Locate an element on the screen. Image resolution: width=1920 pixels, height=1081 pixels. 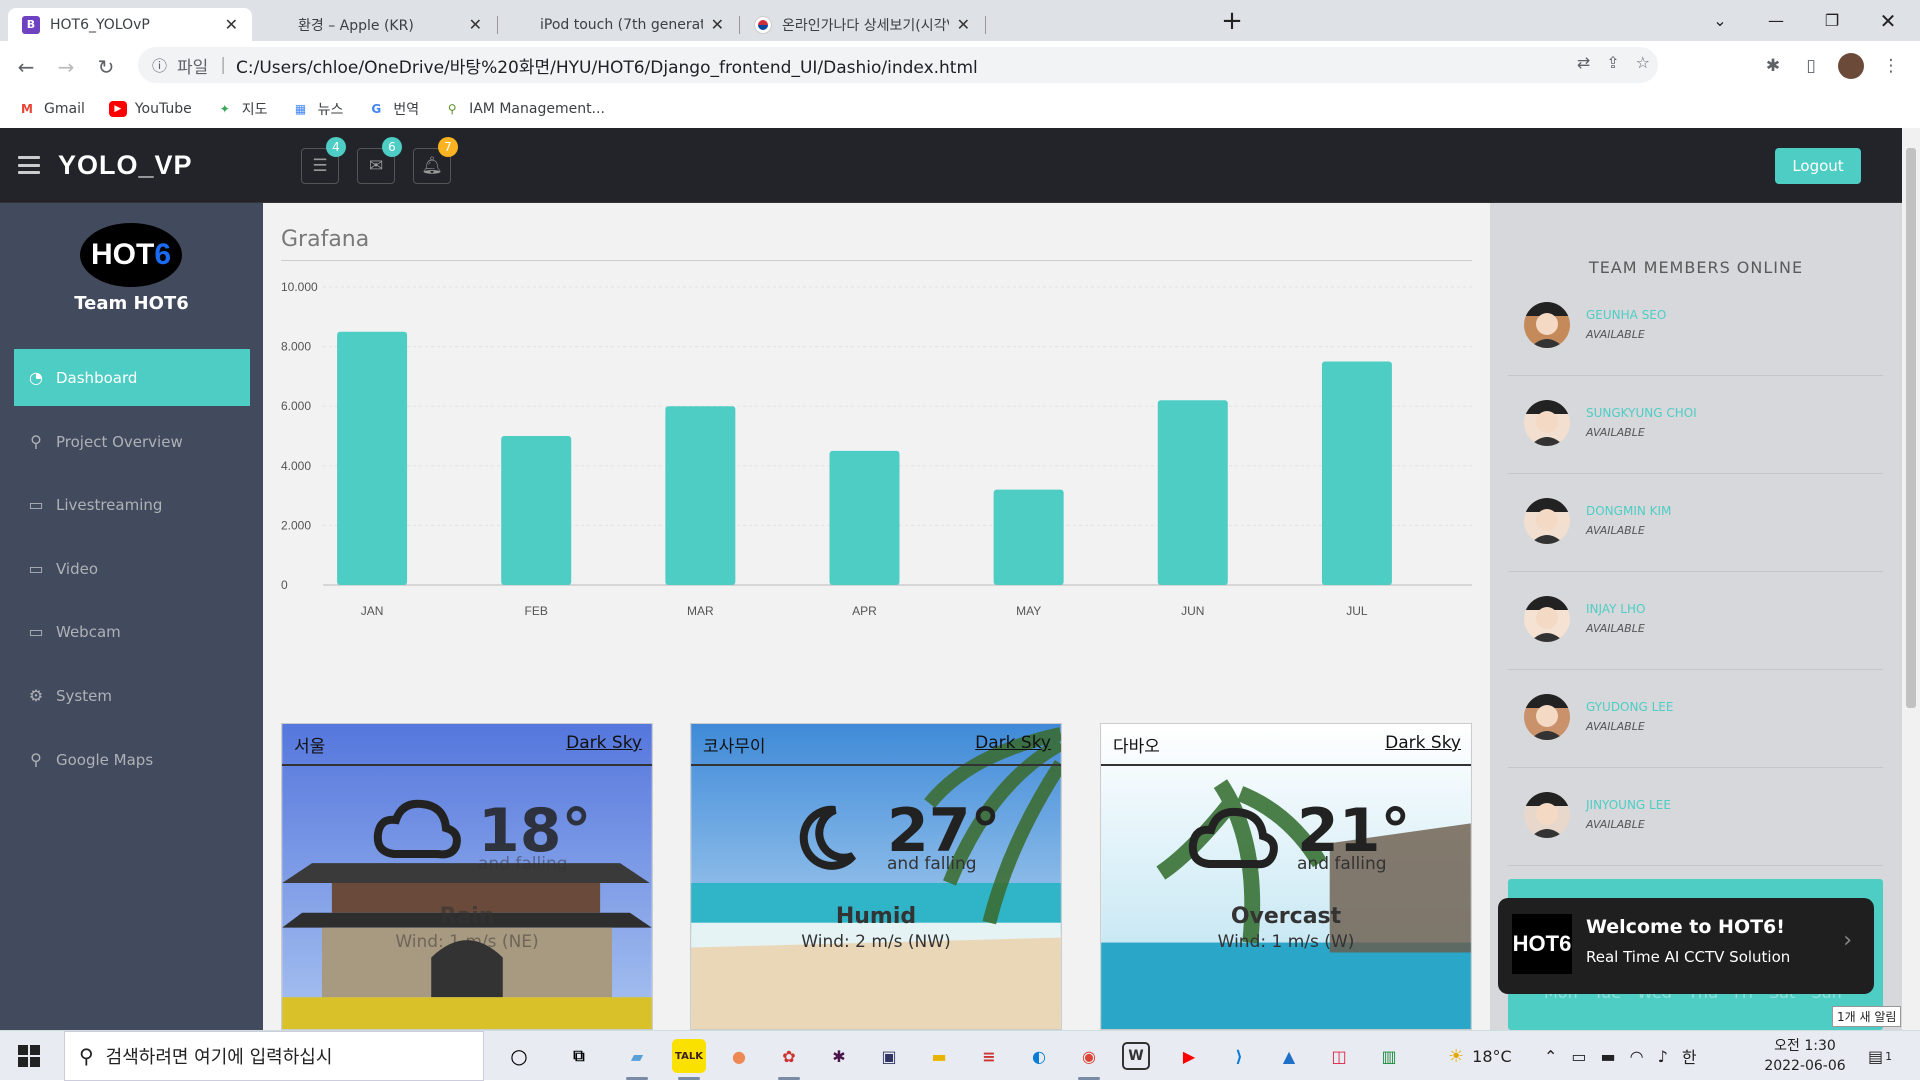
close-window-button: ✕ is located at coordinates (1888, 20).